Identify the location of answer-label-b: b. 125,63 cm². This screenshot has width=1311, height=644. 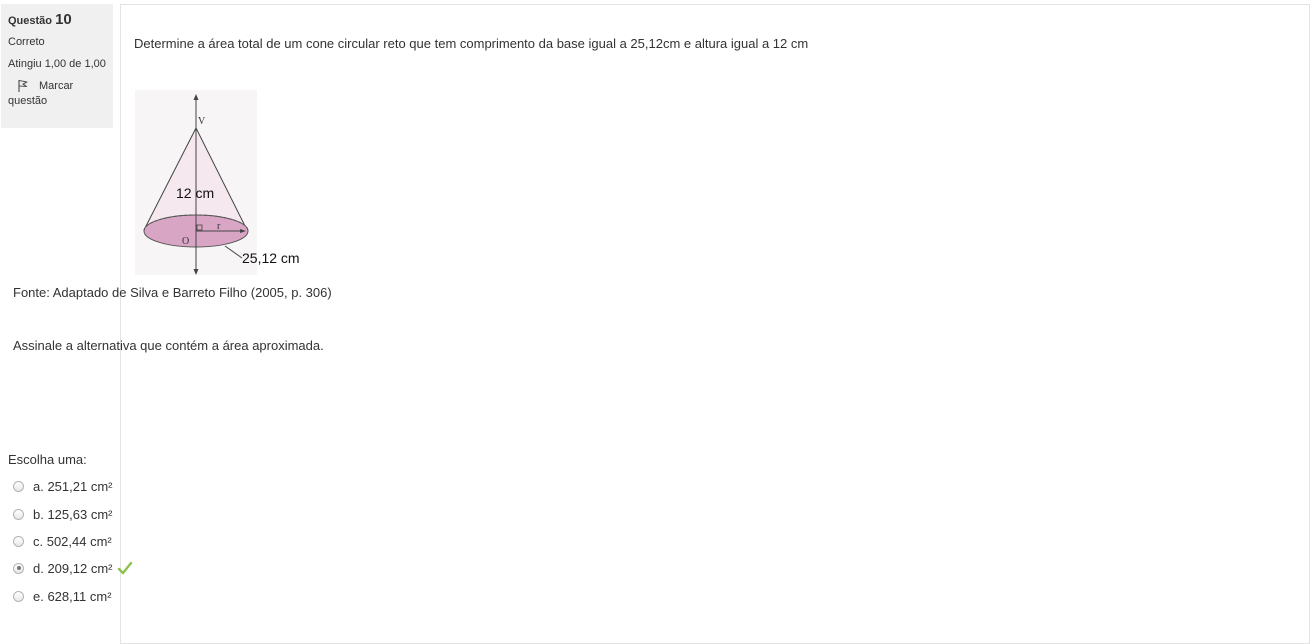
(73, 514).